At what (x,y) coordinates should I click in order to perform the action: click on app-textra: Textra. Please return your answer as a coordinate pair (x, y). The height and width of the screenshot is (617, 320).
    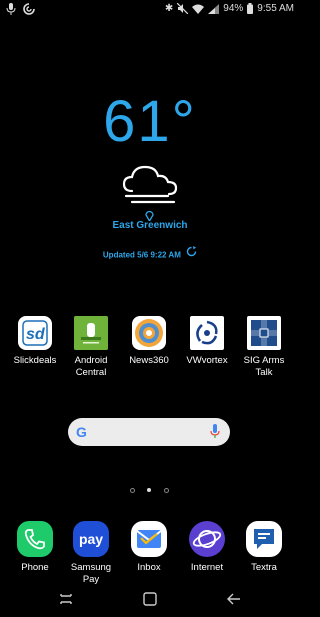
    Looking at the image, I should click on (264, 547).